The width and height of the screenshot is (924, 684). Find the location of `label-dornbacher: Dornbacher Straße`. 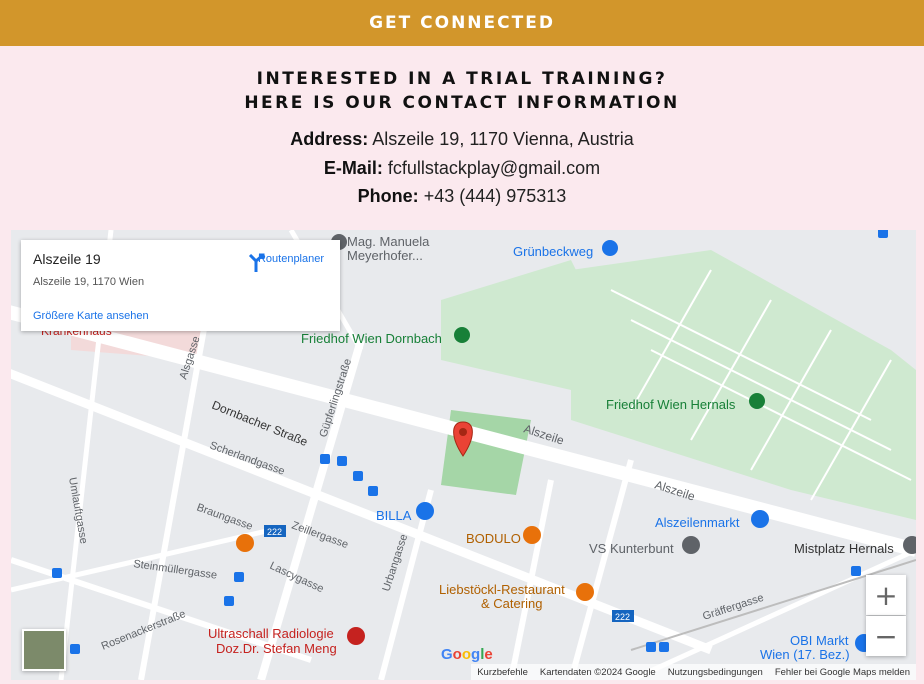

label-dornbacher: Dornbacher Straße is located at coordinates (260, 423).